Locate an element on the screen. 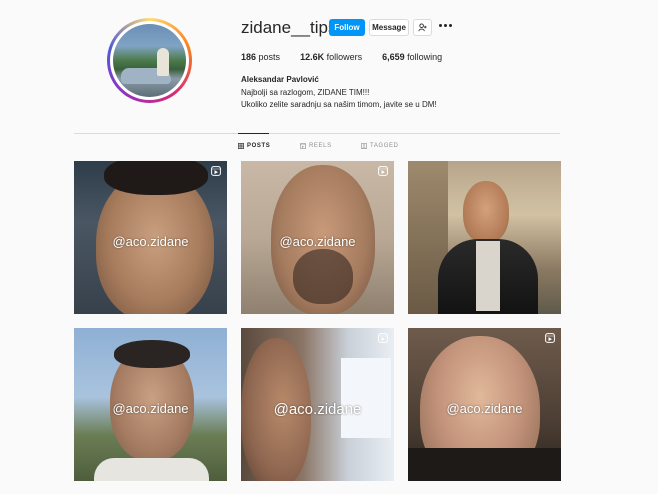  followers-stat: 12.6K followers is located at coordinates (331, 57).